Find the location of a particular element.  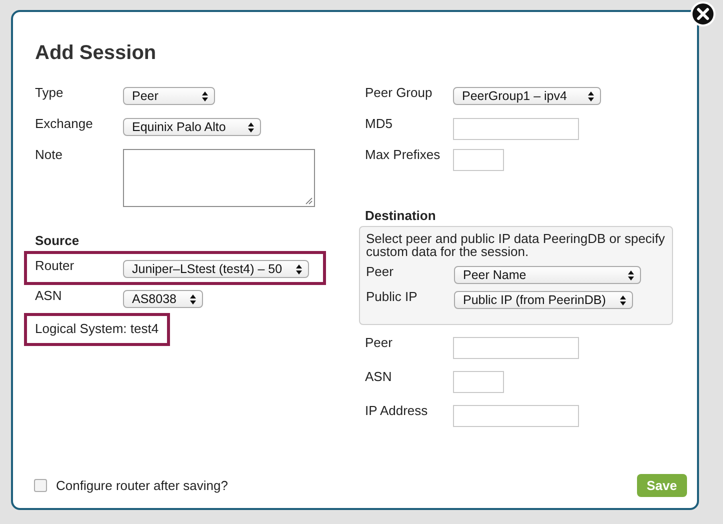

section-heading: Source is located at coordinates (57, 240).